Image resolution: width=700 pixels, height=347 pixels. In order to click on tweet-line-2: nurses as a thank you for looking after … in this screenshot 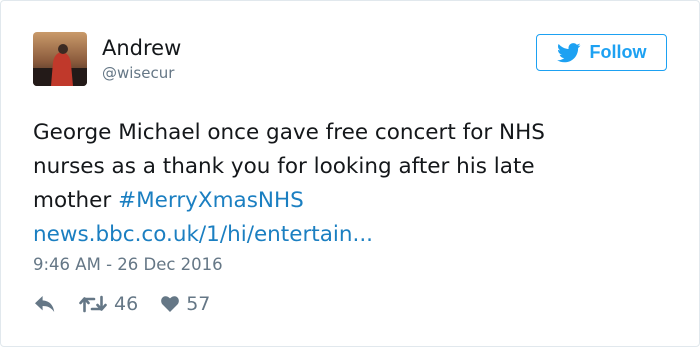, I will do `click(284, 166)`.